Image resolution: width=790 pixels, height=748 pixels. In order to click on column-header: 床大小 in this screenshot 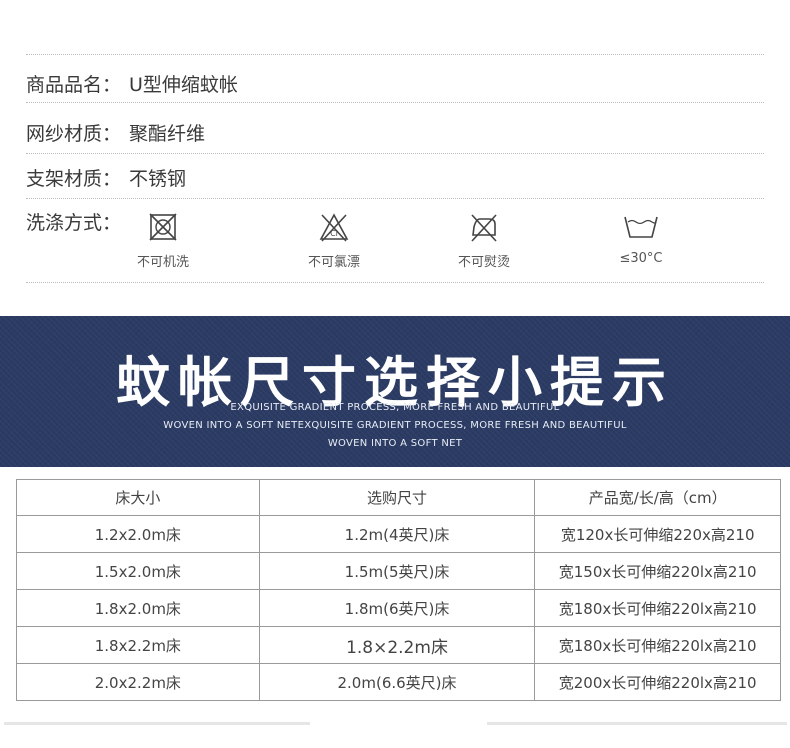, I will do `click(138, 497)`.